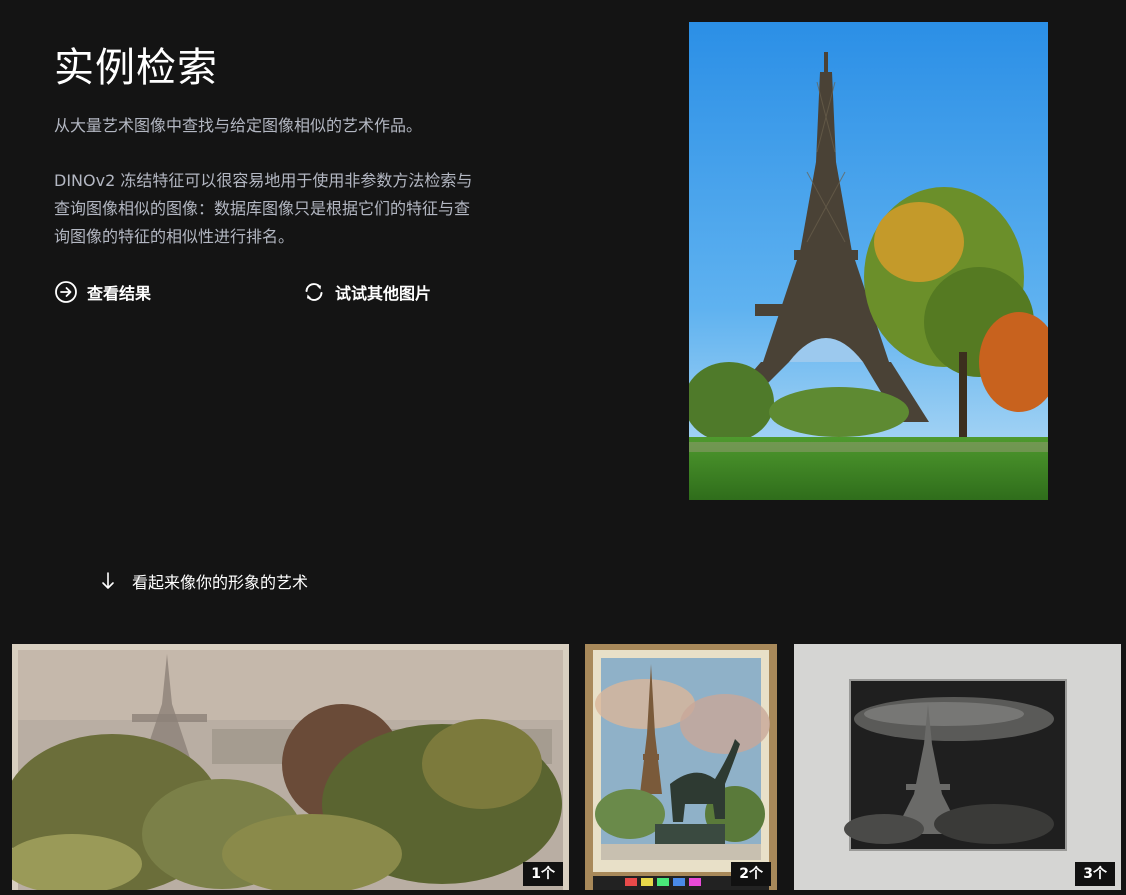  What do you see at coordinates (543, 874) in the screenshot?
I see `result-rank-badge: 1个` at bounding box center [543, 874].